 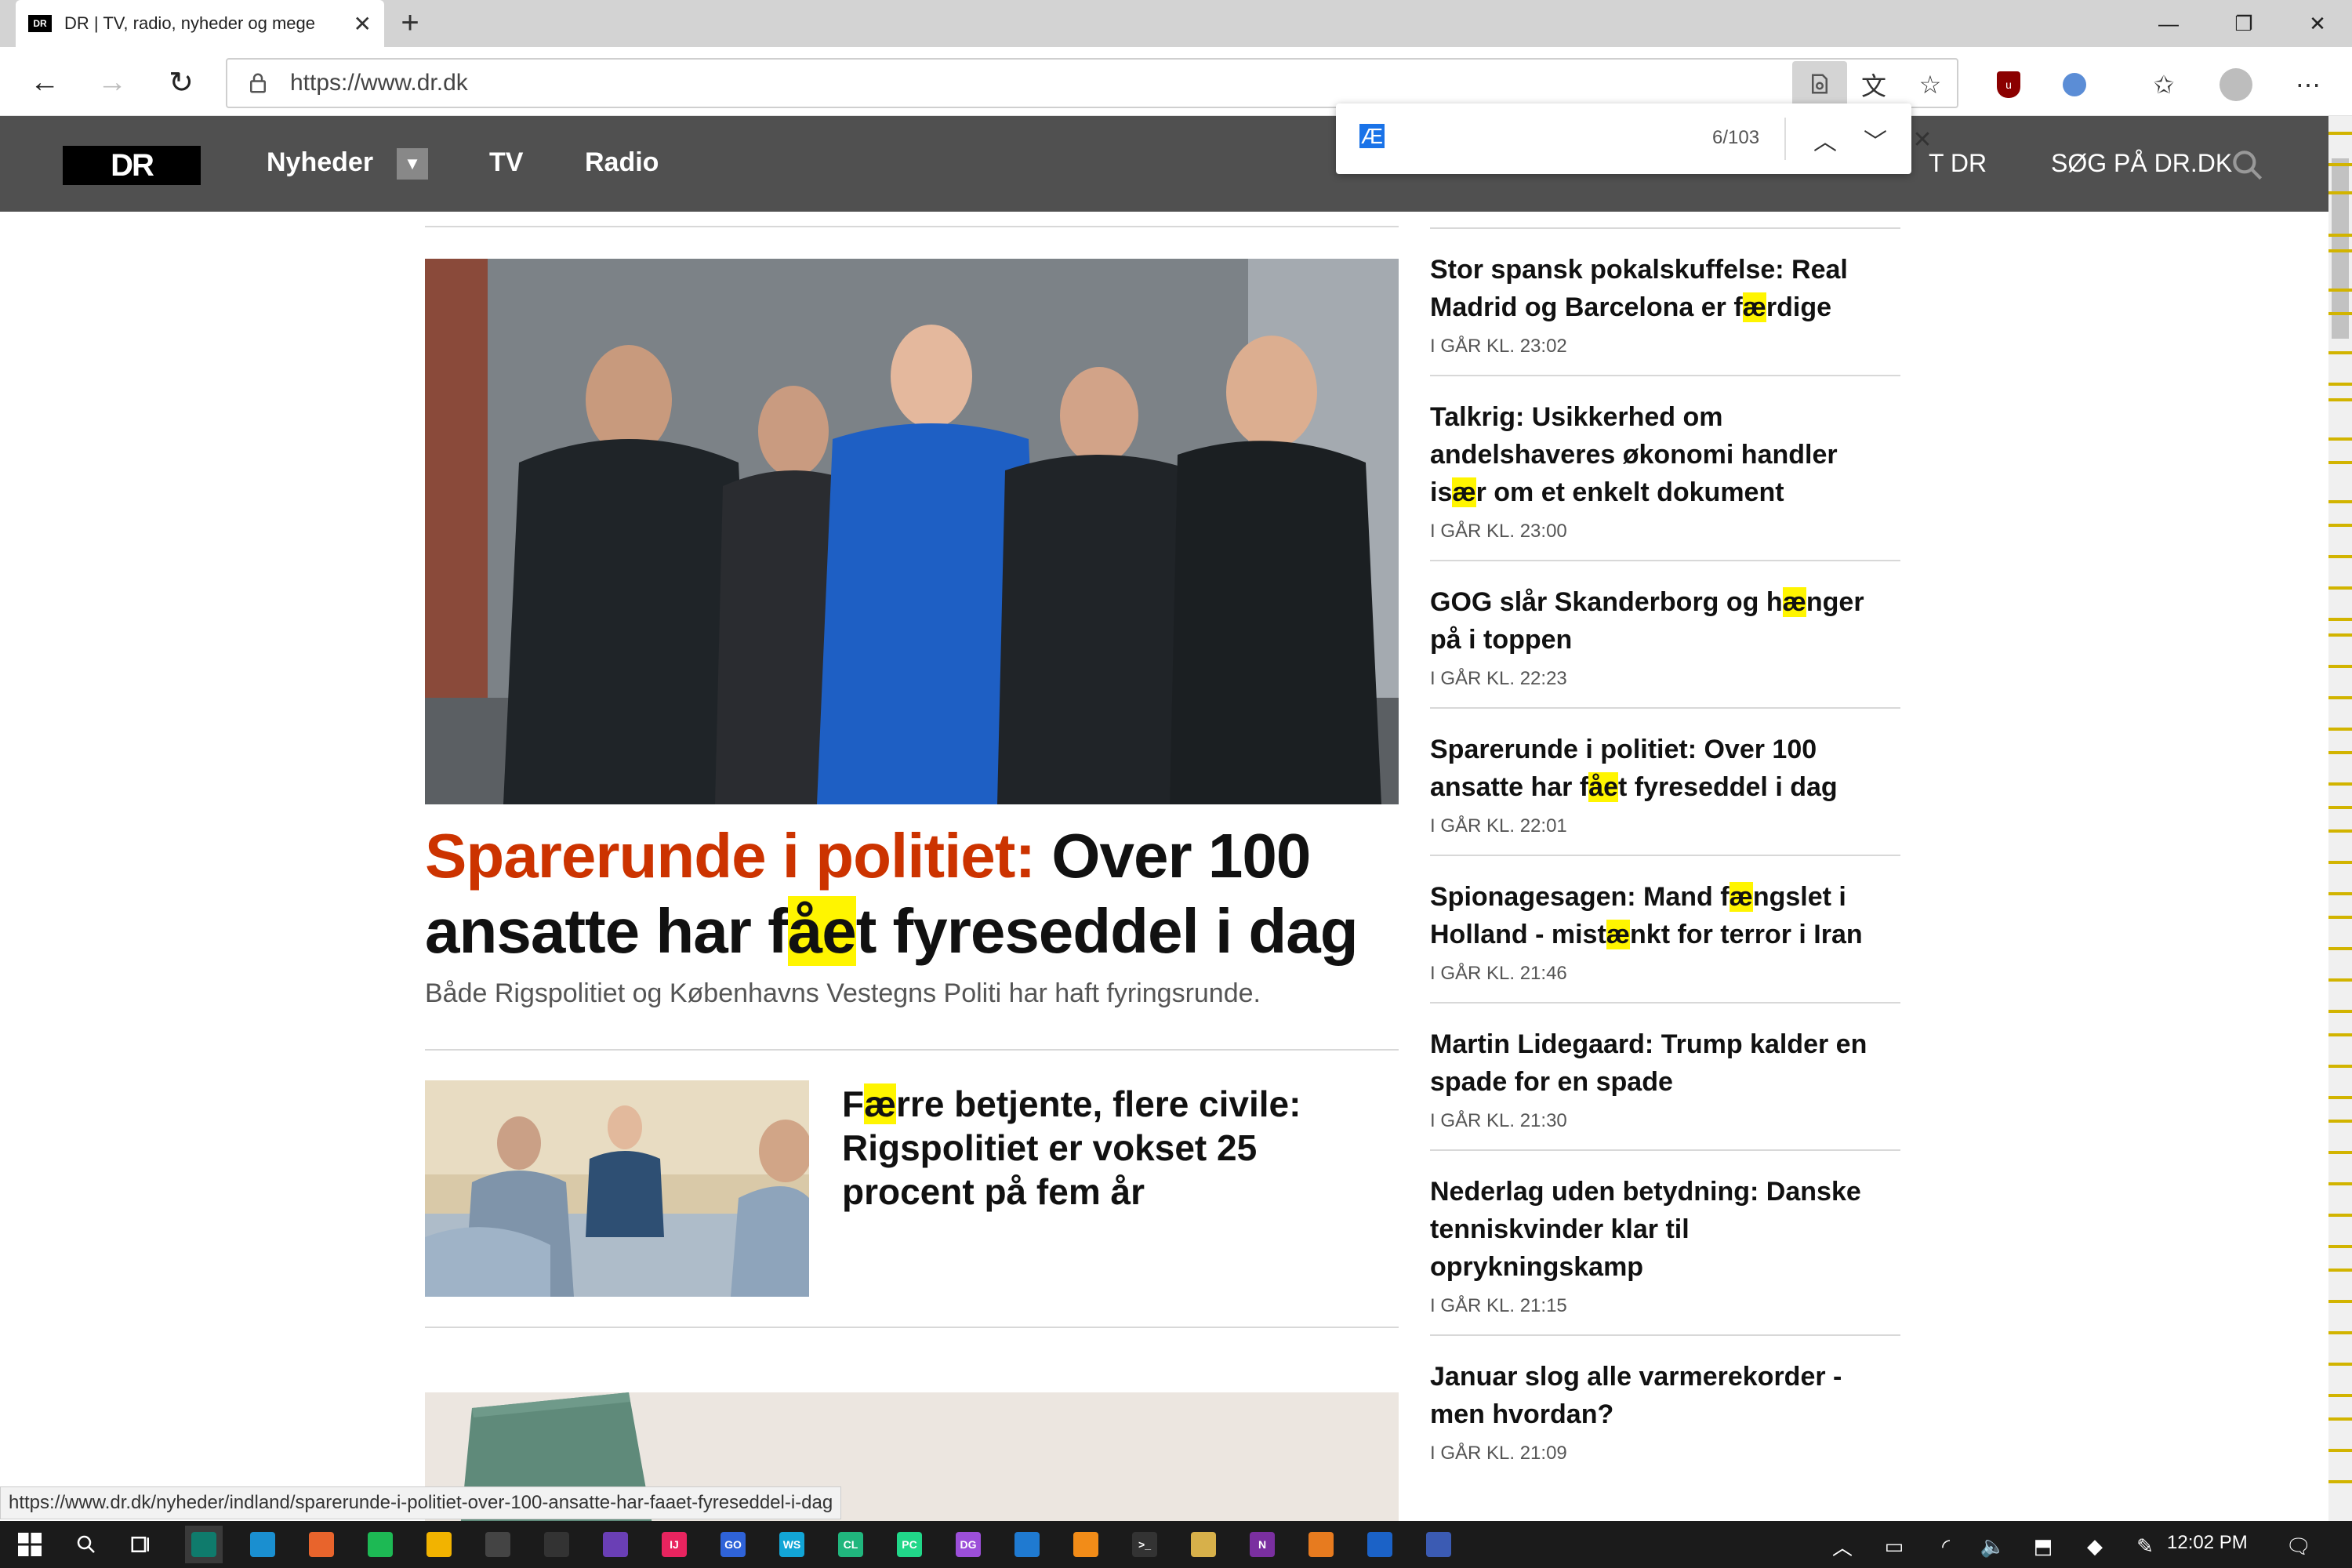 What do you see at coordinates (792, 1544) in the screenshot?
I see `taskbar-webstorm-icon: WS` at bounding box center [792, 1544].